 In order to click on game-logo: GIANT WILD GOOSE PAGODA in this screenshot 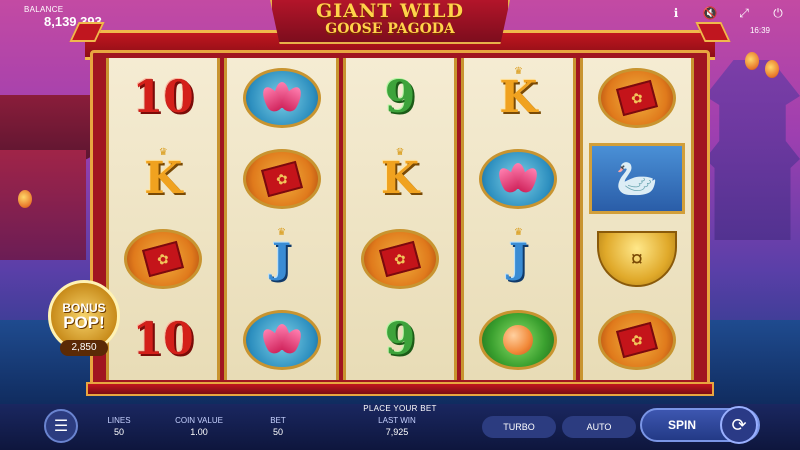, I will do `click(390, 22)`.